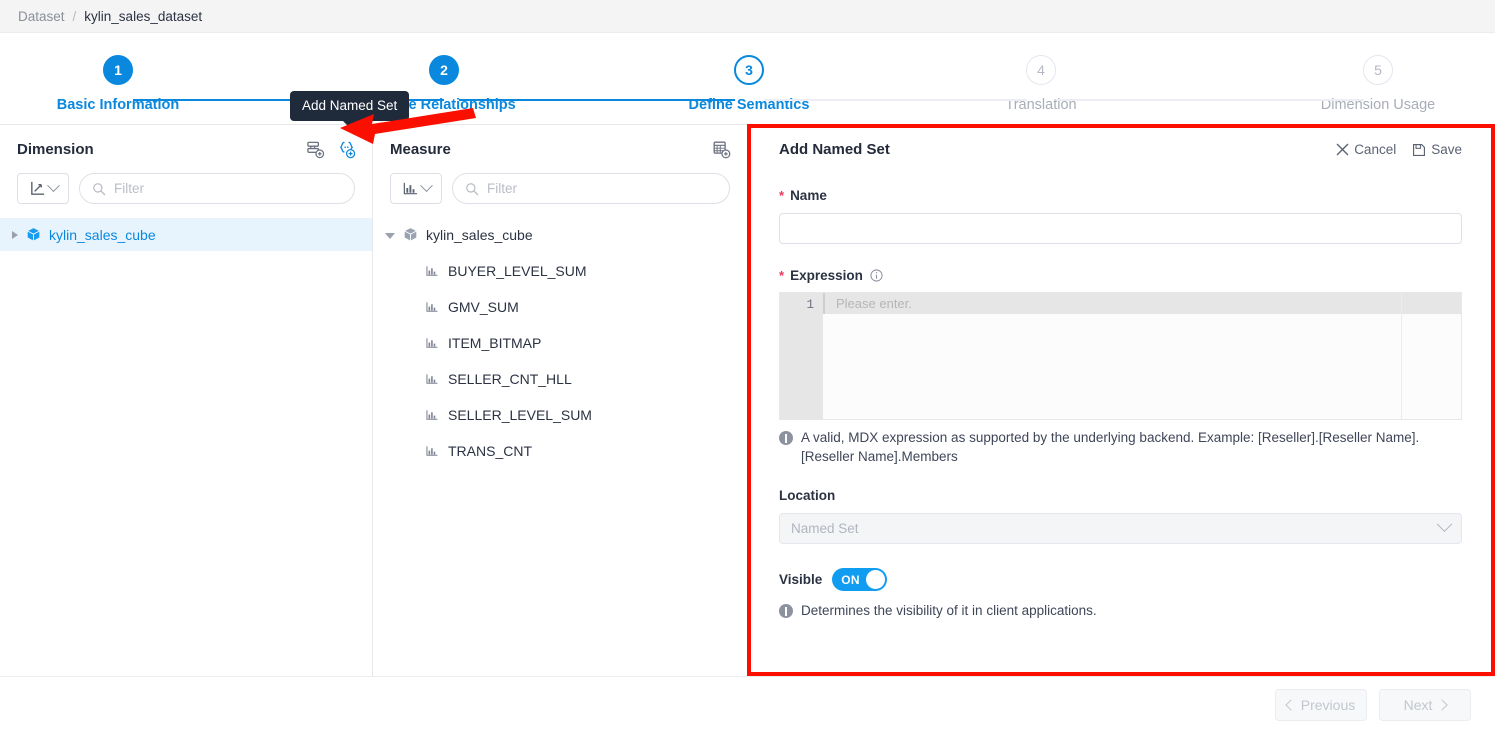  I want to click on dimension-tree: kylin_sales_cube, so click(186, 234).